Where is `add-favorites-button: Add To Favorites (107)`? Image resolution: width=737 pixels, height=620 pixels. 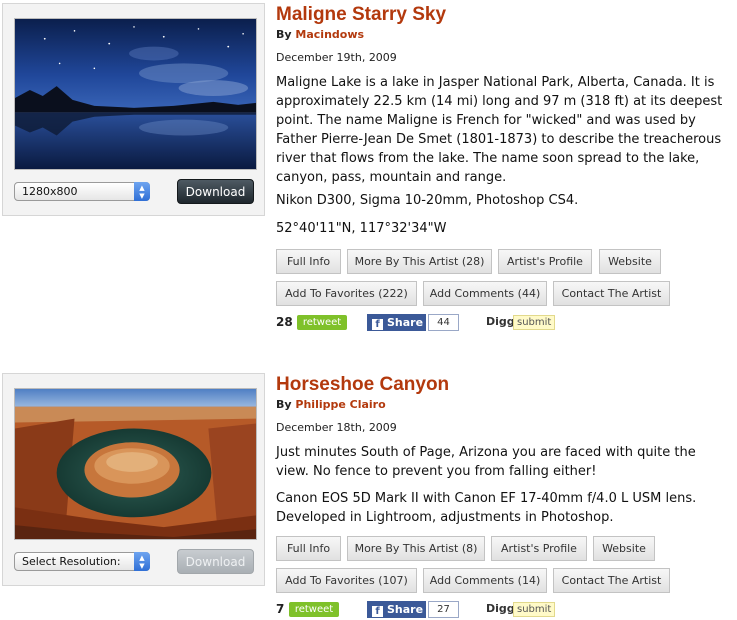
add-favorites-button: Add To Favorites (107) is located at coordinates (346, 580).